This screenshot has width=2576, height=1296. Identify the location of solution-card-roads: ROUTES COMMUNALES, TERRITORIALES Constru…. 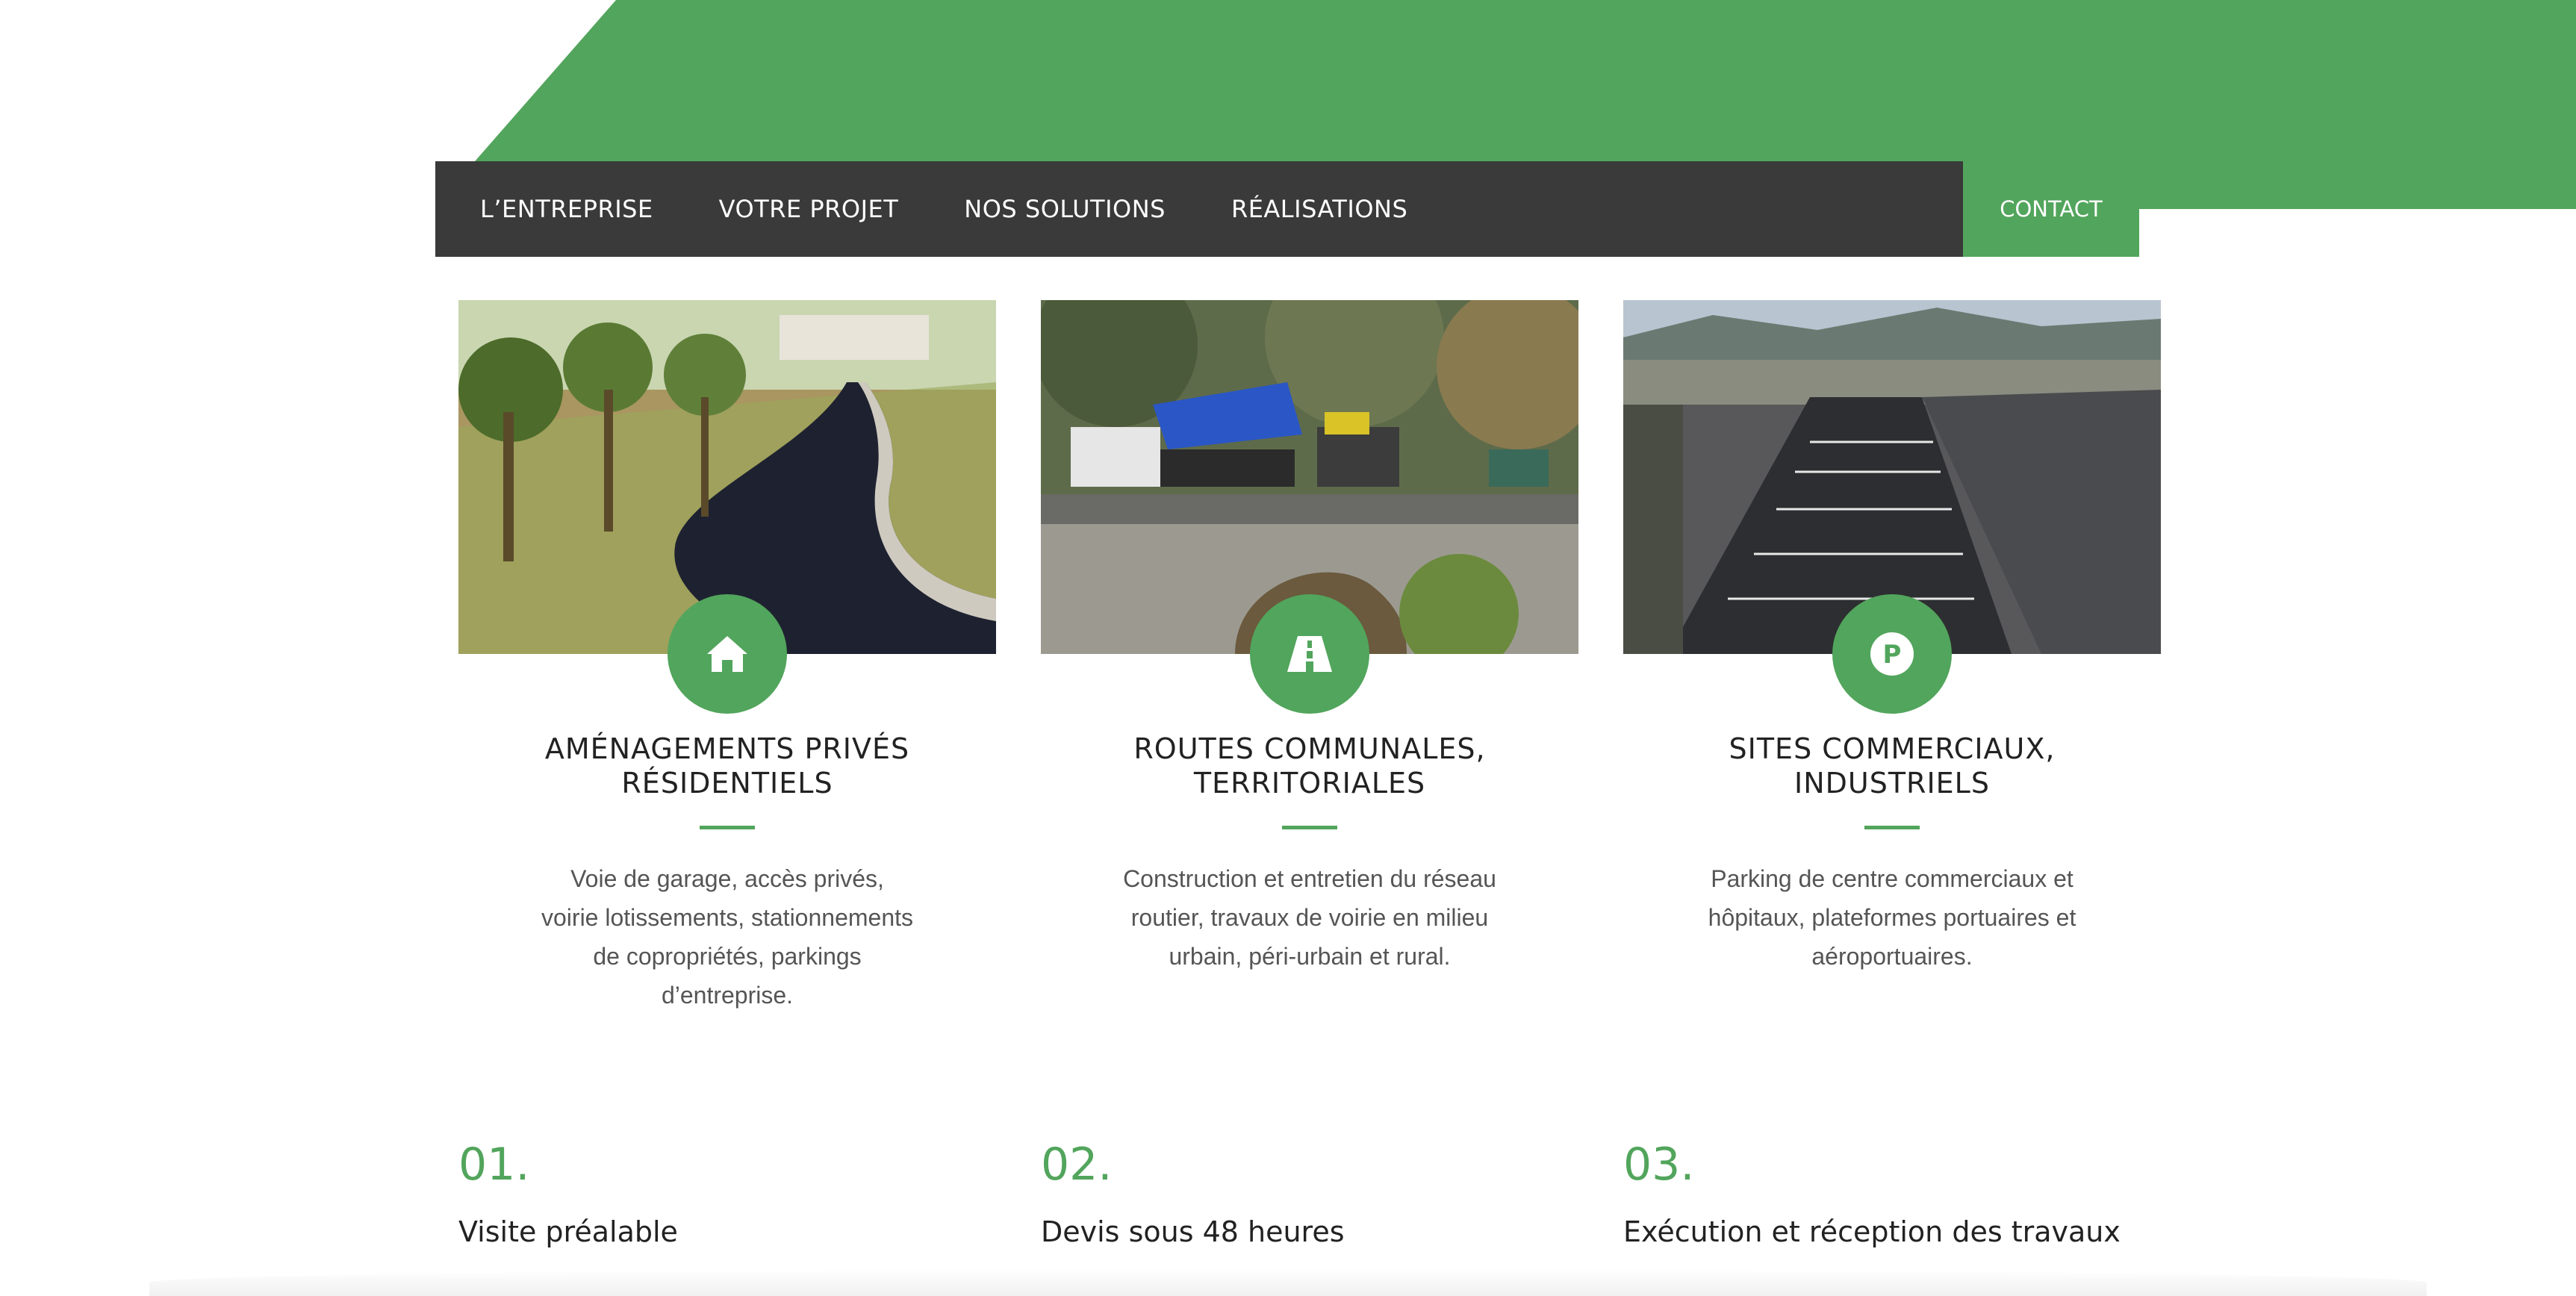
(1309, 638).